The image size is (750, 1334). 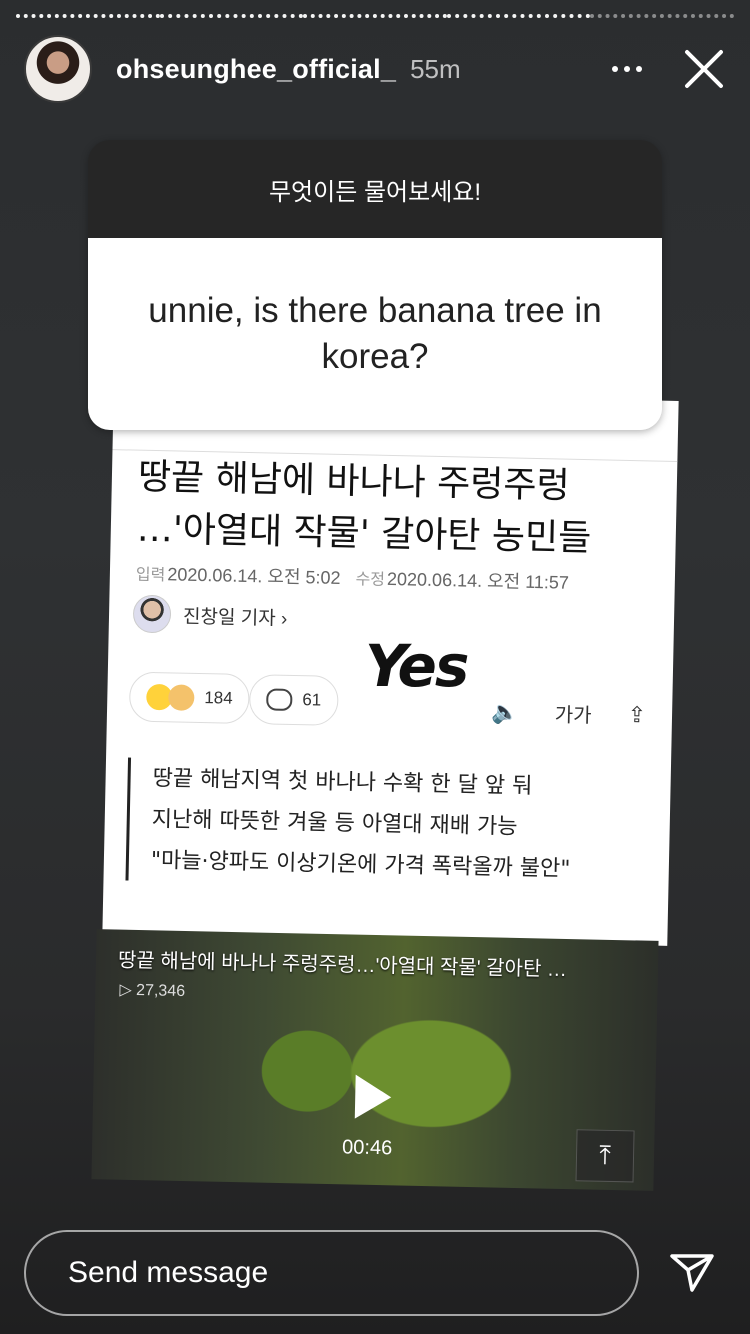 What do you see at coordinates (373, 1097) in the screenshot?
I see `play-icon` at bounding box center [373, 1097].